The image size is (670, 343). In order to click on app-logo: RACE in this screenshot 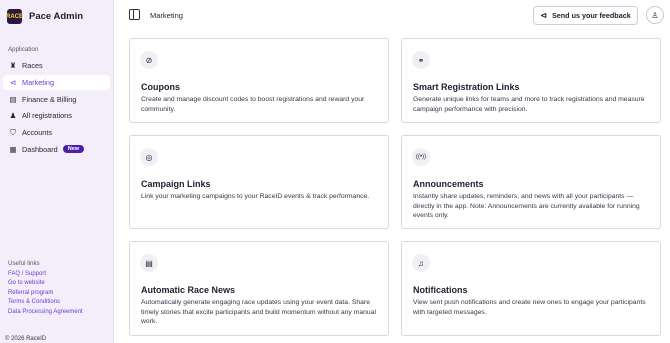, I will do `click(14, 16)`.